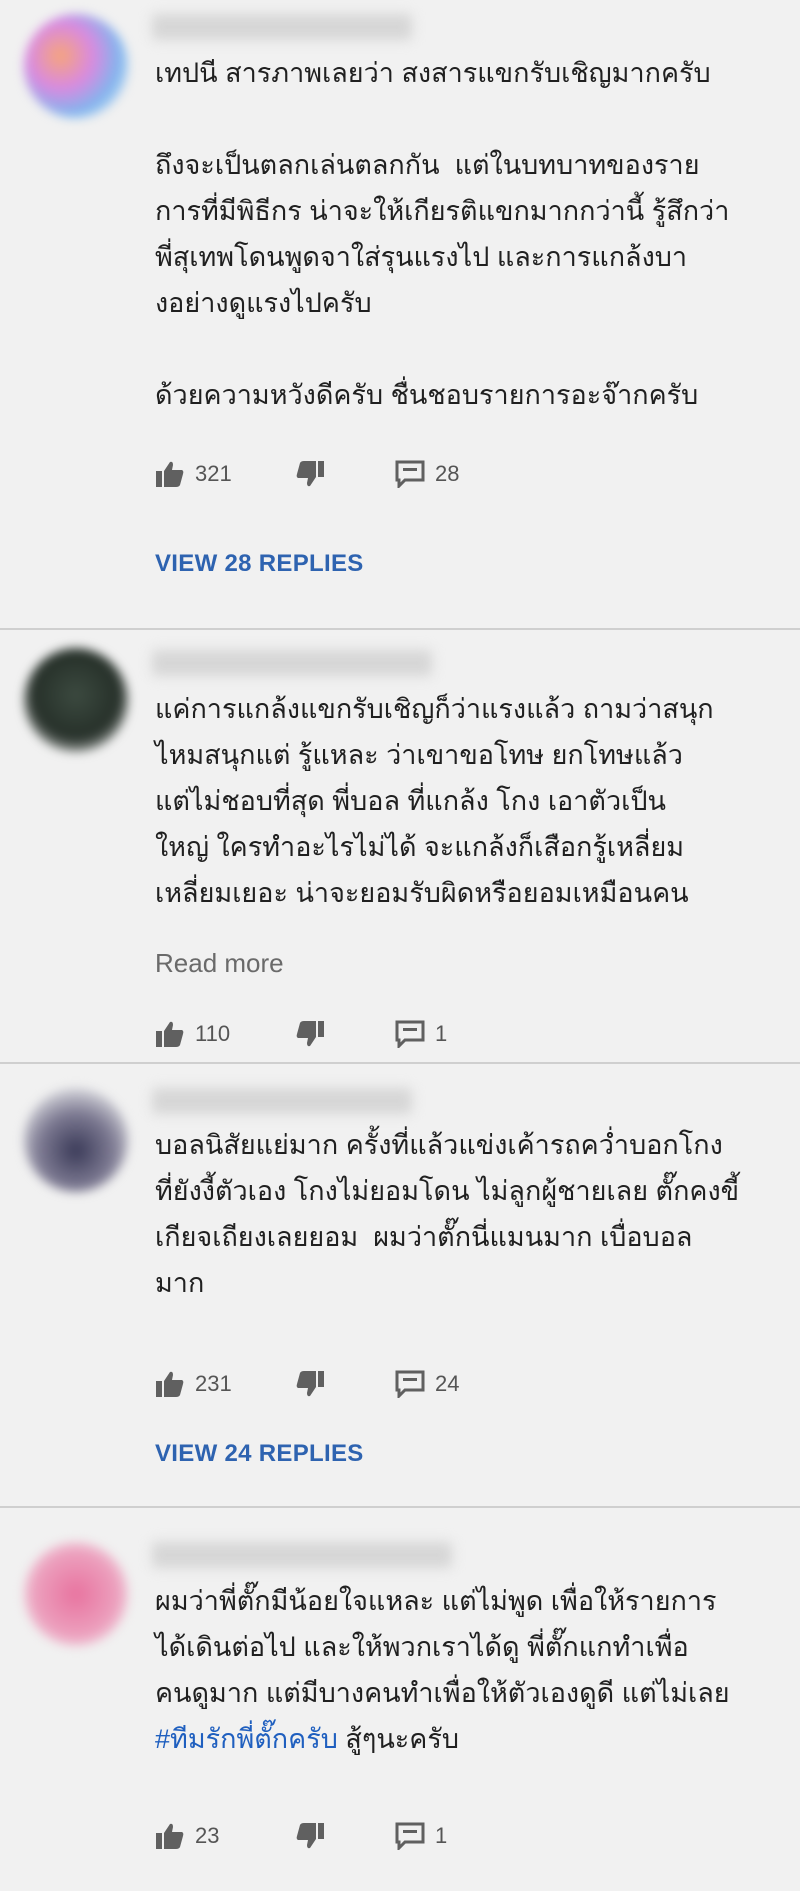  Describe the element at coordinates (219, 963) in the screenshot. I see `read-more-link: Read more` at that location.